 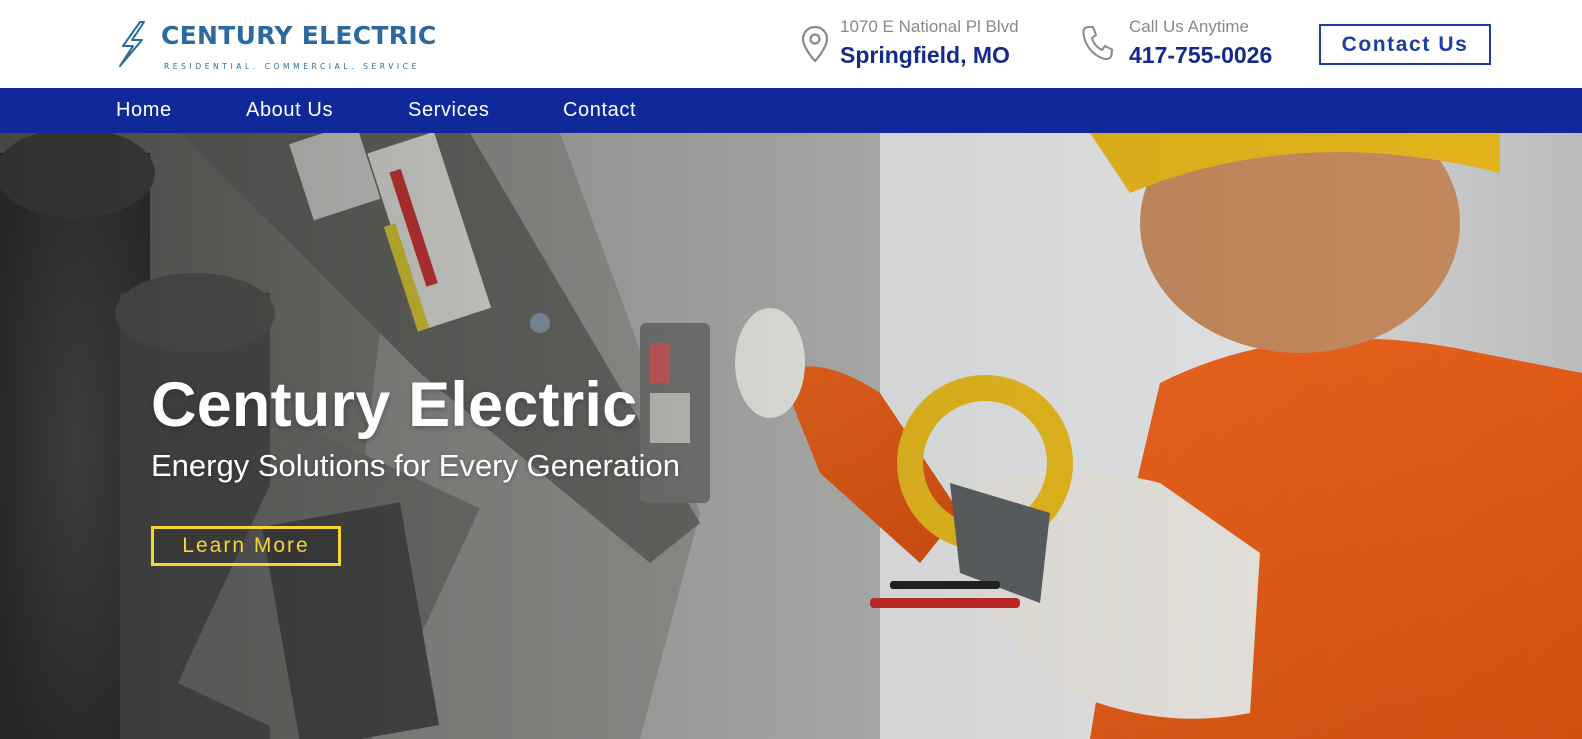 I want to click on logo-tagline: RESIDENTIAL. COMMERCIAL. SERVICE, so click(x=292, y=66).